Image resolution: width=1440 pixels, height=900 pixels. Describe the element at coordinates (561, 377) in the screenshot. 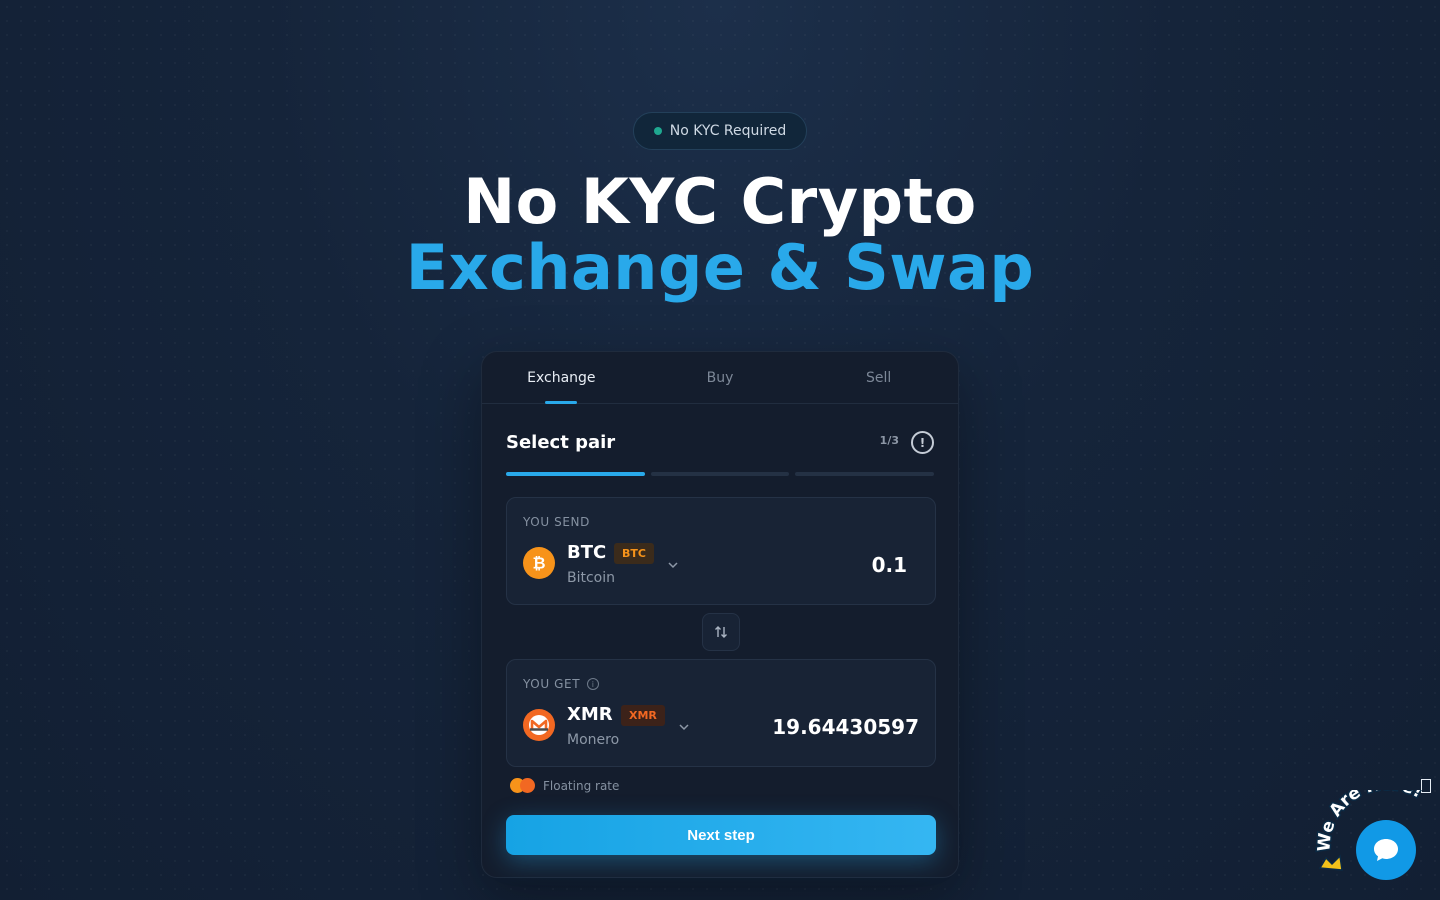

I see `tab-exchange: Exchange` at that location.